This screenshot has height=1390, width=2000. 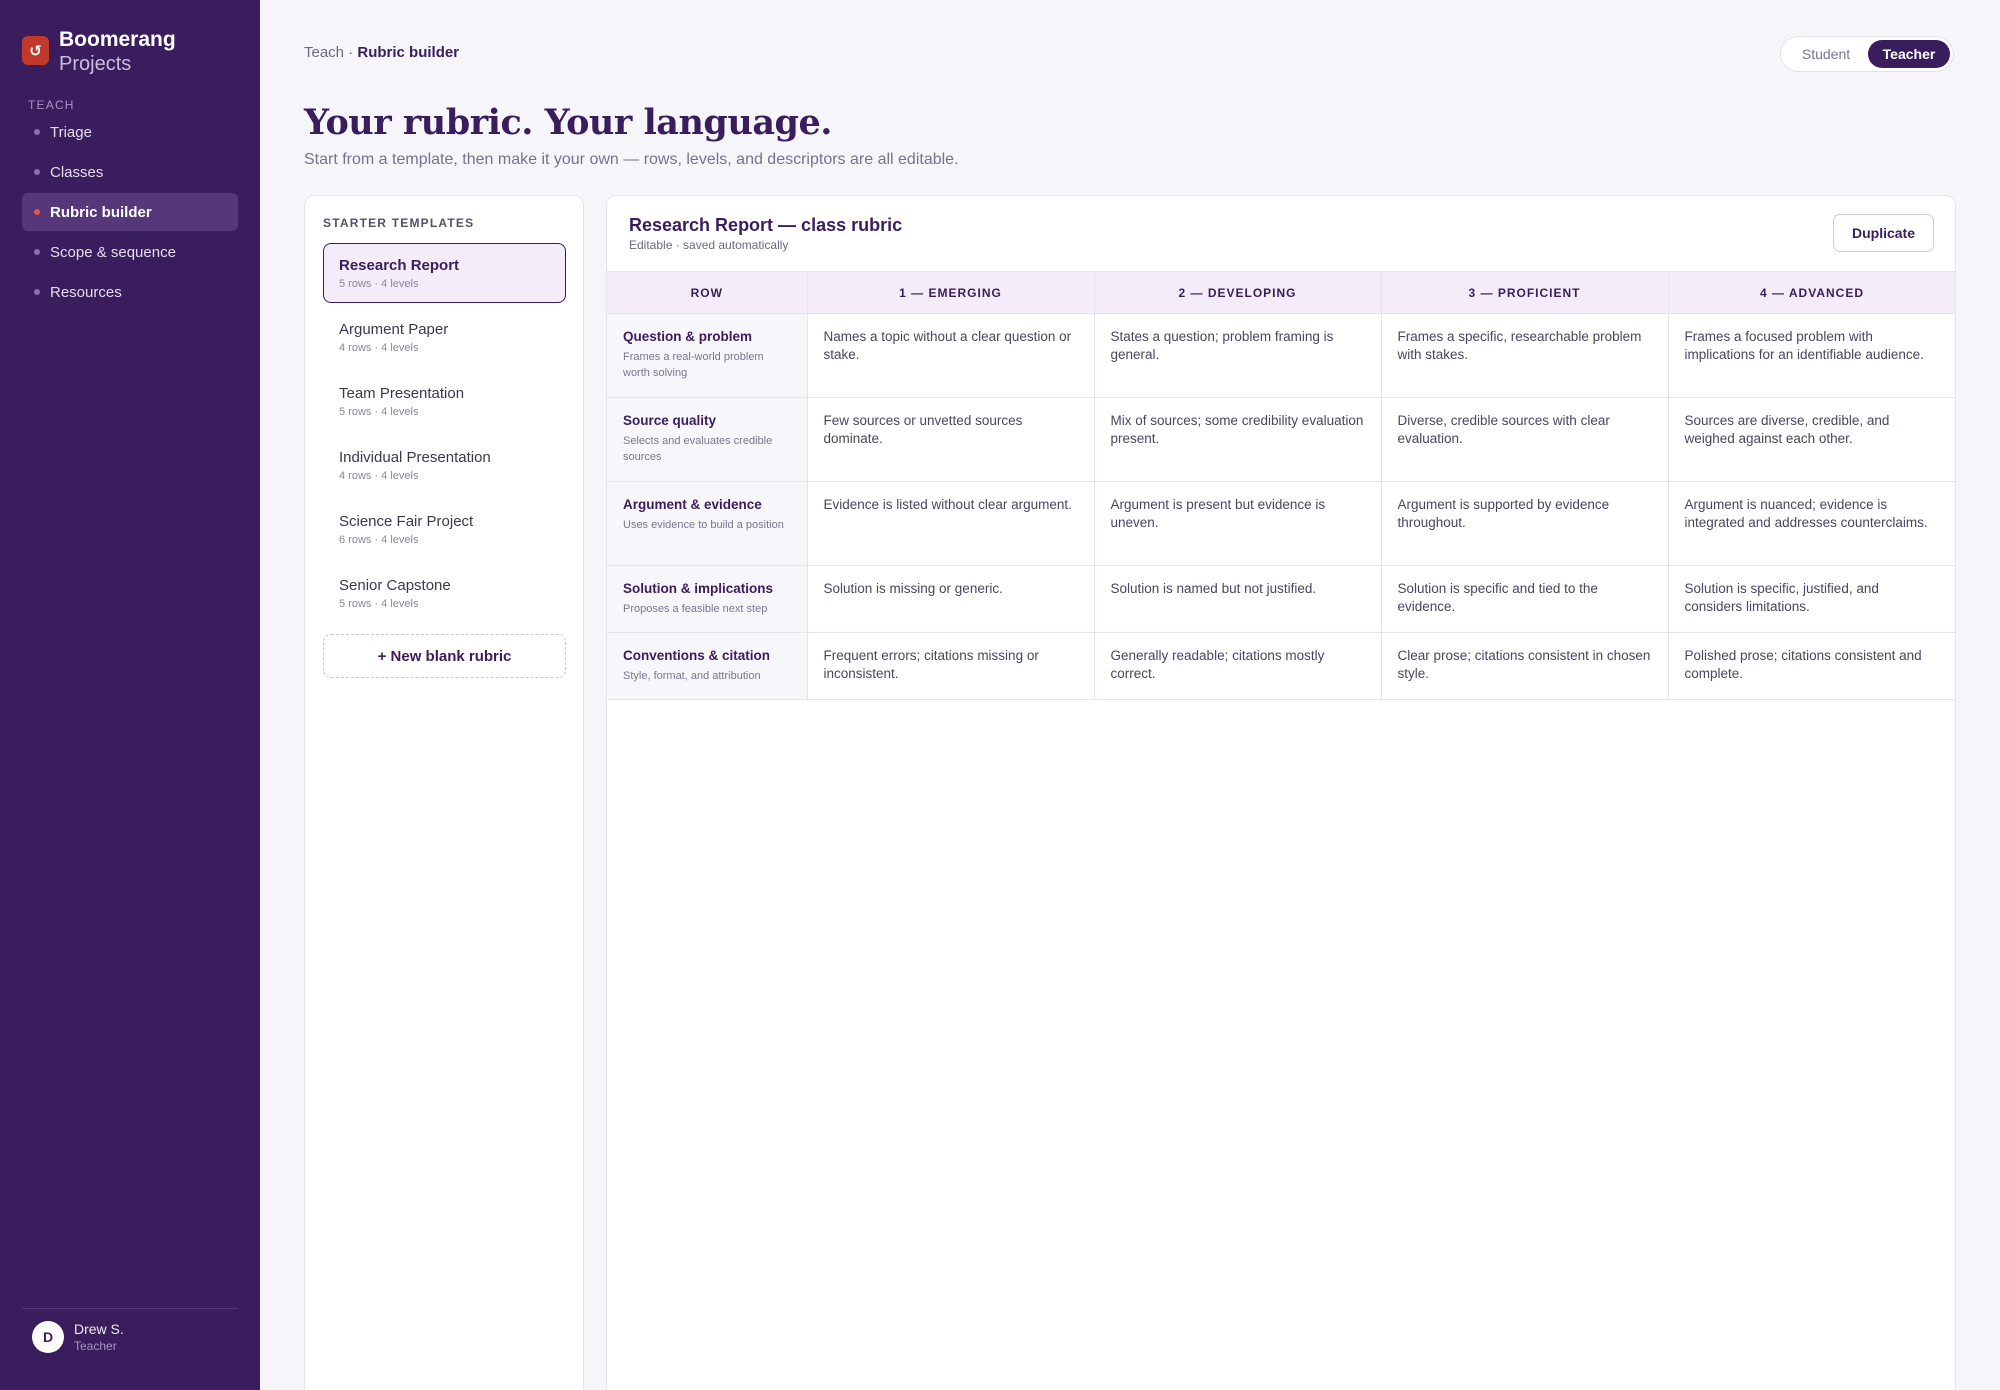 What do you see at coordinates (692, 504) in the screenshot?
I see `row-title: Argument & evidence` at bounding box center [692, 504].